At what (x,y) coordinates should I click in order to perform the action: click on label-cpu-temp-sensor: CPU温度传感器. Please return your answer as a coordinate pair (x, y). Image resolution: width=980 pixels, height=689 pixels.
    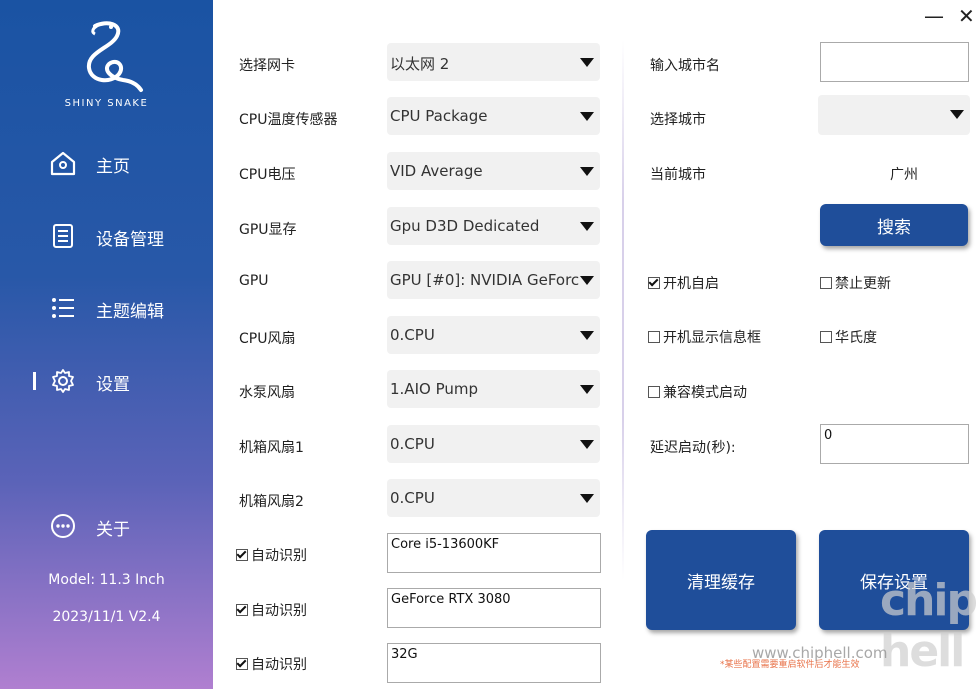
    Looking at the image, I should click on (288, 120).